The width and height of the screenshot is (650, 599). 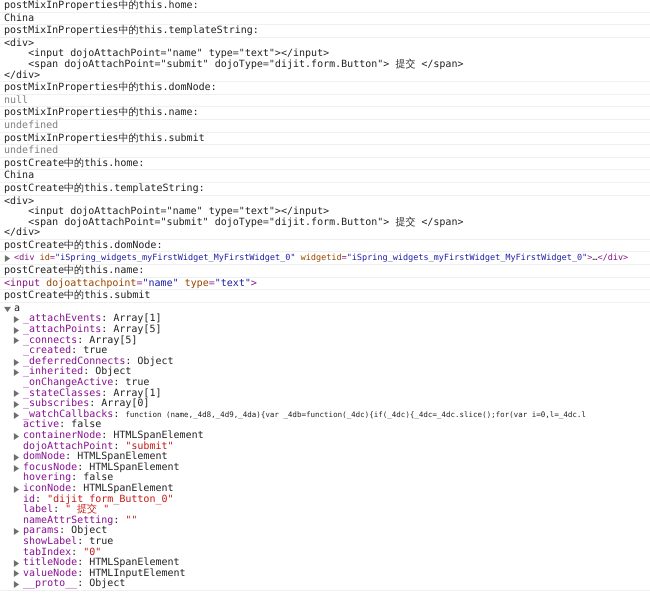 I want to click on log-message: postCreate中的this.templateString:, so click(x=104, y=188).